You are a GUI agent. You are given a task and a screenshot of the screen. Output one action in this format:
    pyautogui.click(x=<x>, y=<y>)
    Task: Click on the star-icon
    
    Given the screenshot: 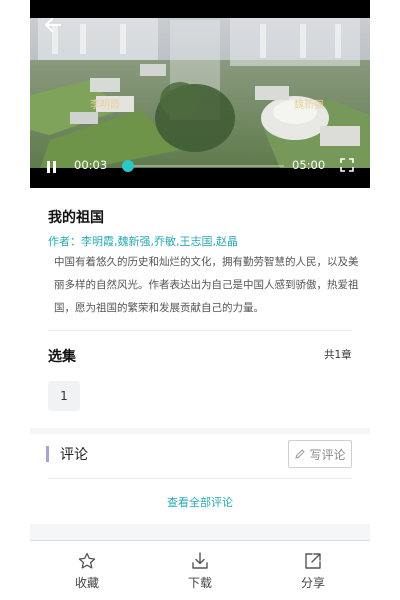 What is the action you would take?
    pyautogui.click(x=87, y=560)
    